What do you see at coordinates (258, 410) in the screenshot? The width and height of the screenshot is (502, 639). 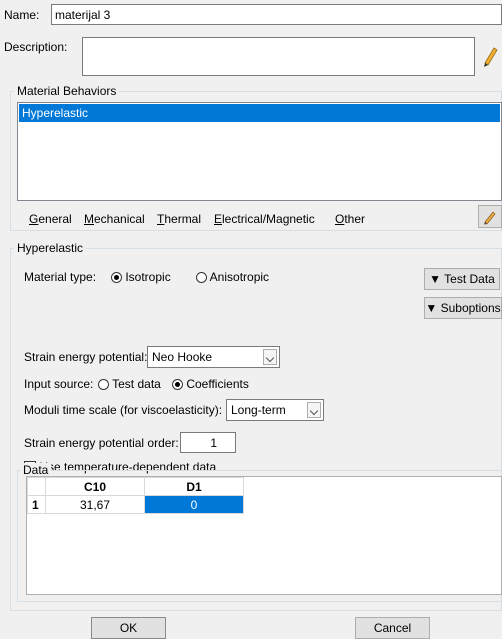 I see `moduli-value: Long-term` at bounding box center [258, 410].